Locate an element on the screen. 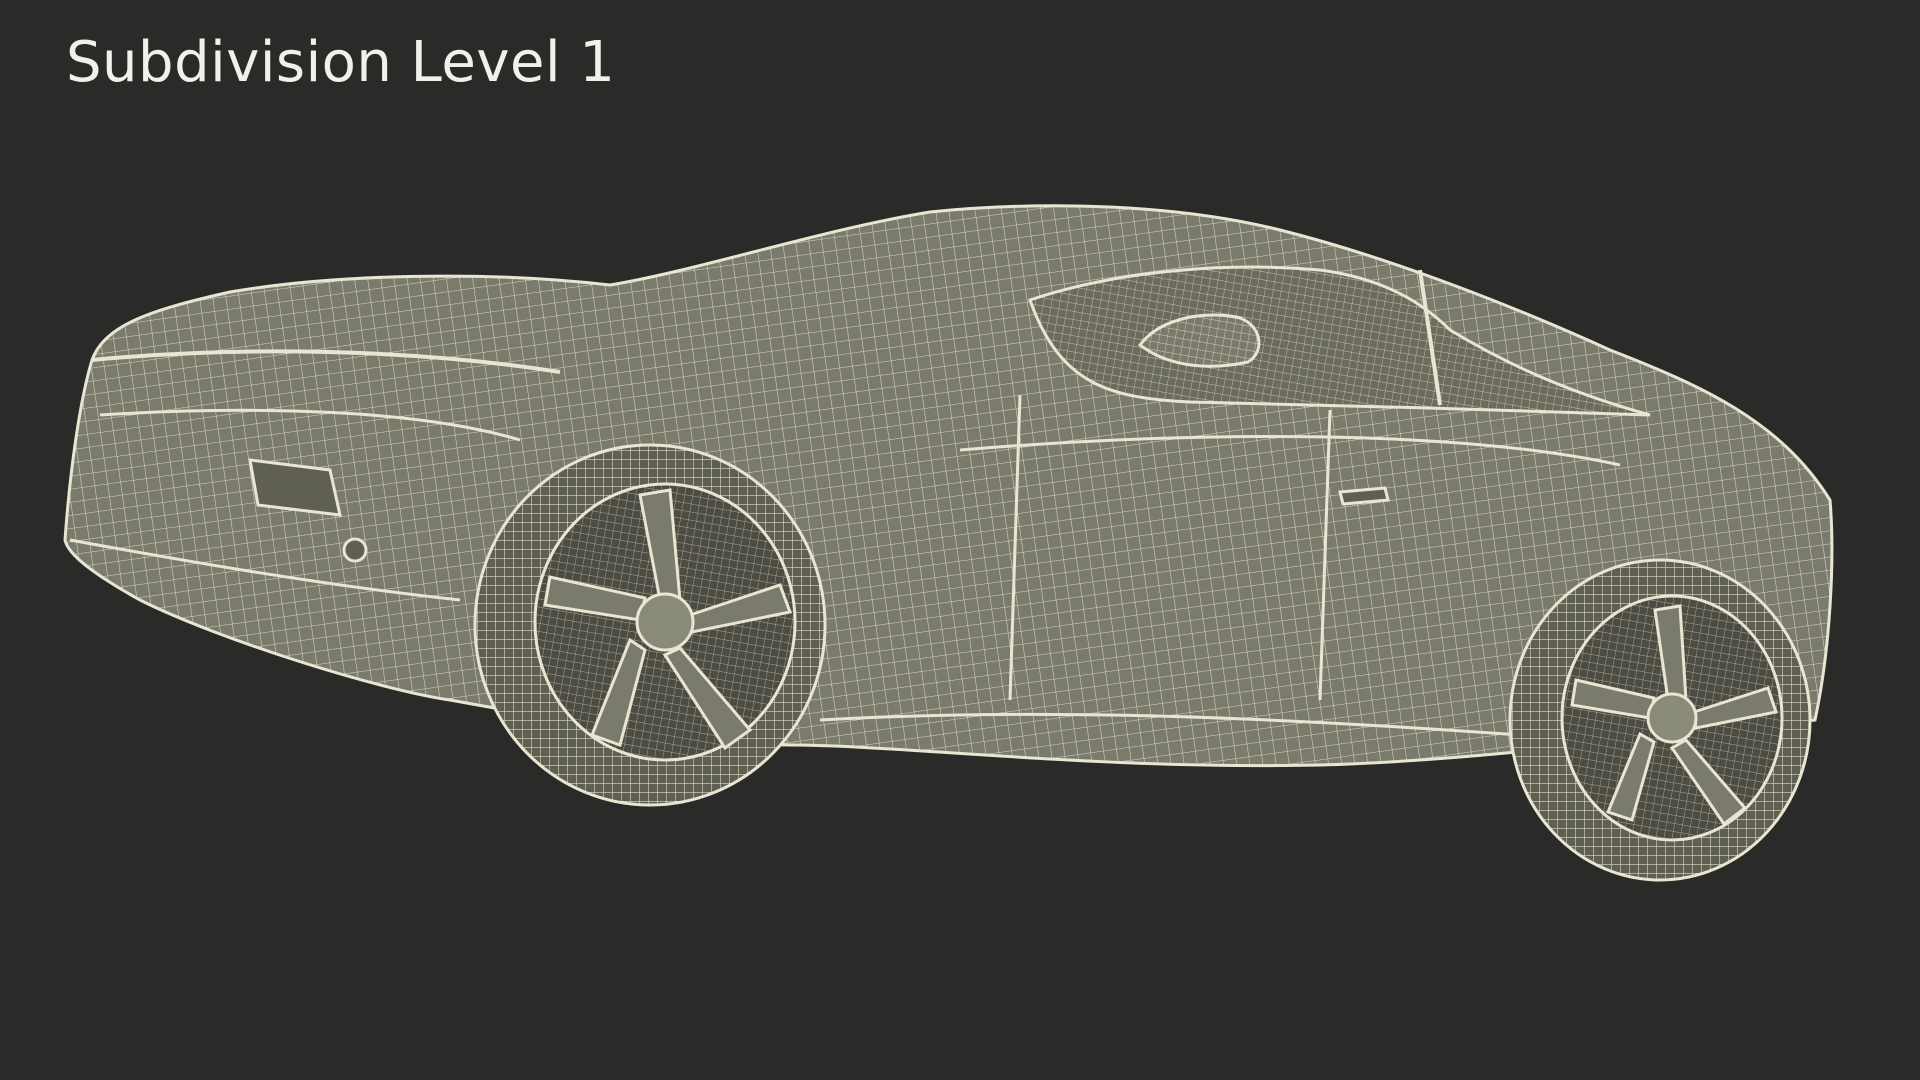  front-wheel is located at coordinates (650, 625).